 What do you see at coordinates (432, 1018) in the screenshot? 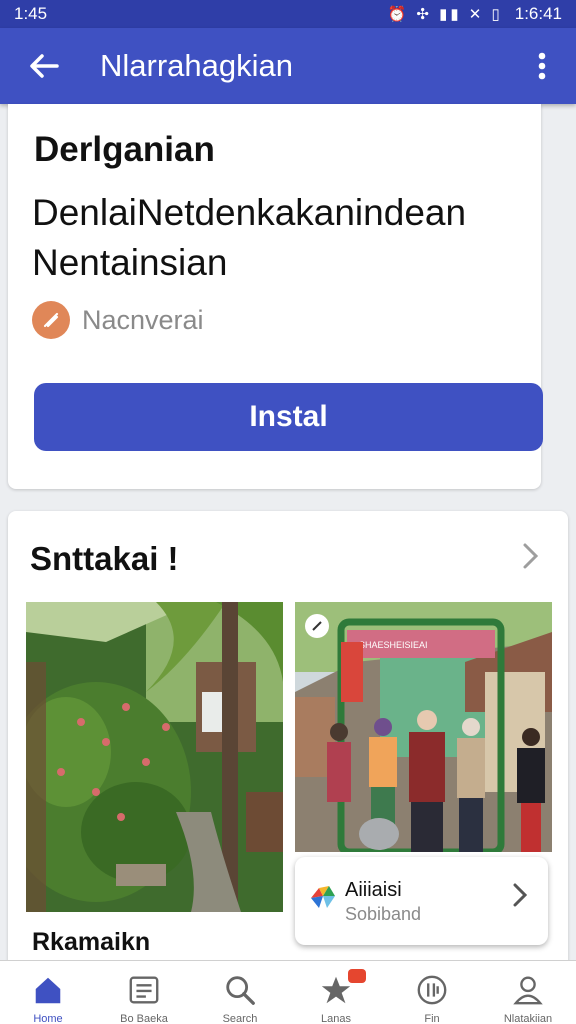
I see `nav-label-clock: Fin` at bounding box center [432, 1018].